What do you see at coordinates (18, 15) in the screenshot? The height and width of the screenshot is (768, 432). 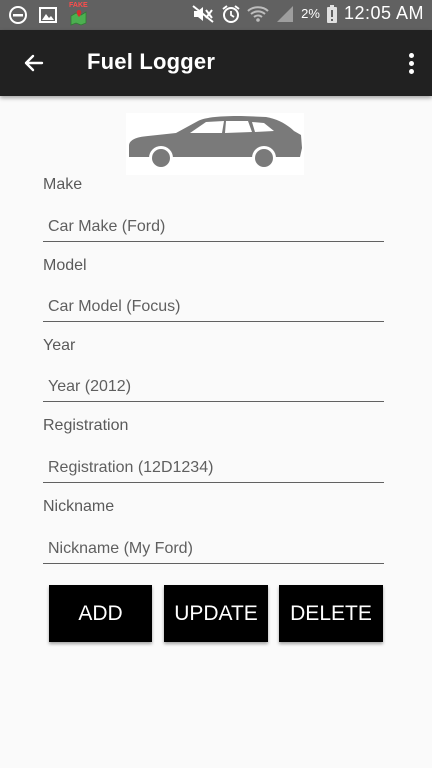 I see `dnd-icon` at bounding box center [18, 15].